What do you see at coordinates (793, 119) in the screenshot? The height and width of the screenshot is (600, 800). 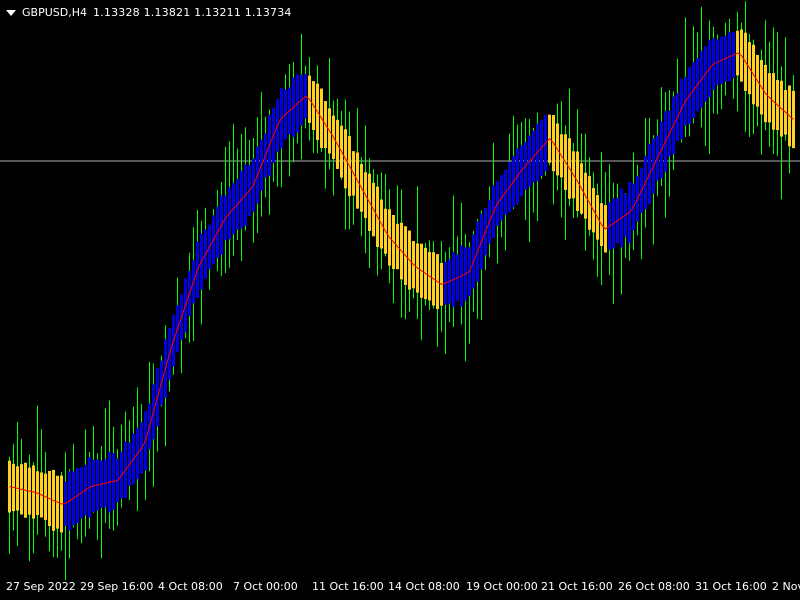 I see `bear-band-bar` at bounding box center [793, 119].